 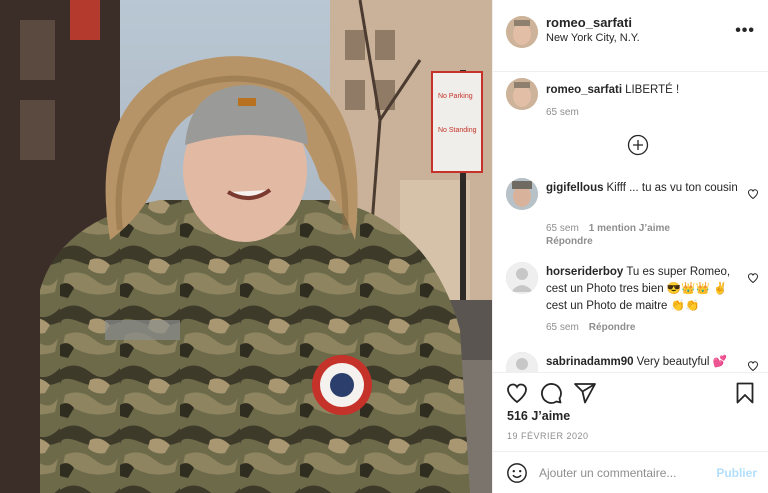 What do you see at coordinates (638, 145) in the screenshot?
I see `plus-circle-icon` at bounding box center [638, 145].